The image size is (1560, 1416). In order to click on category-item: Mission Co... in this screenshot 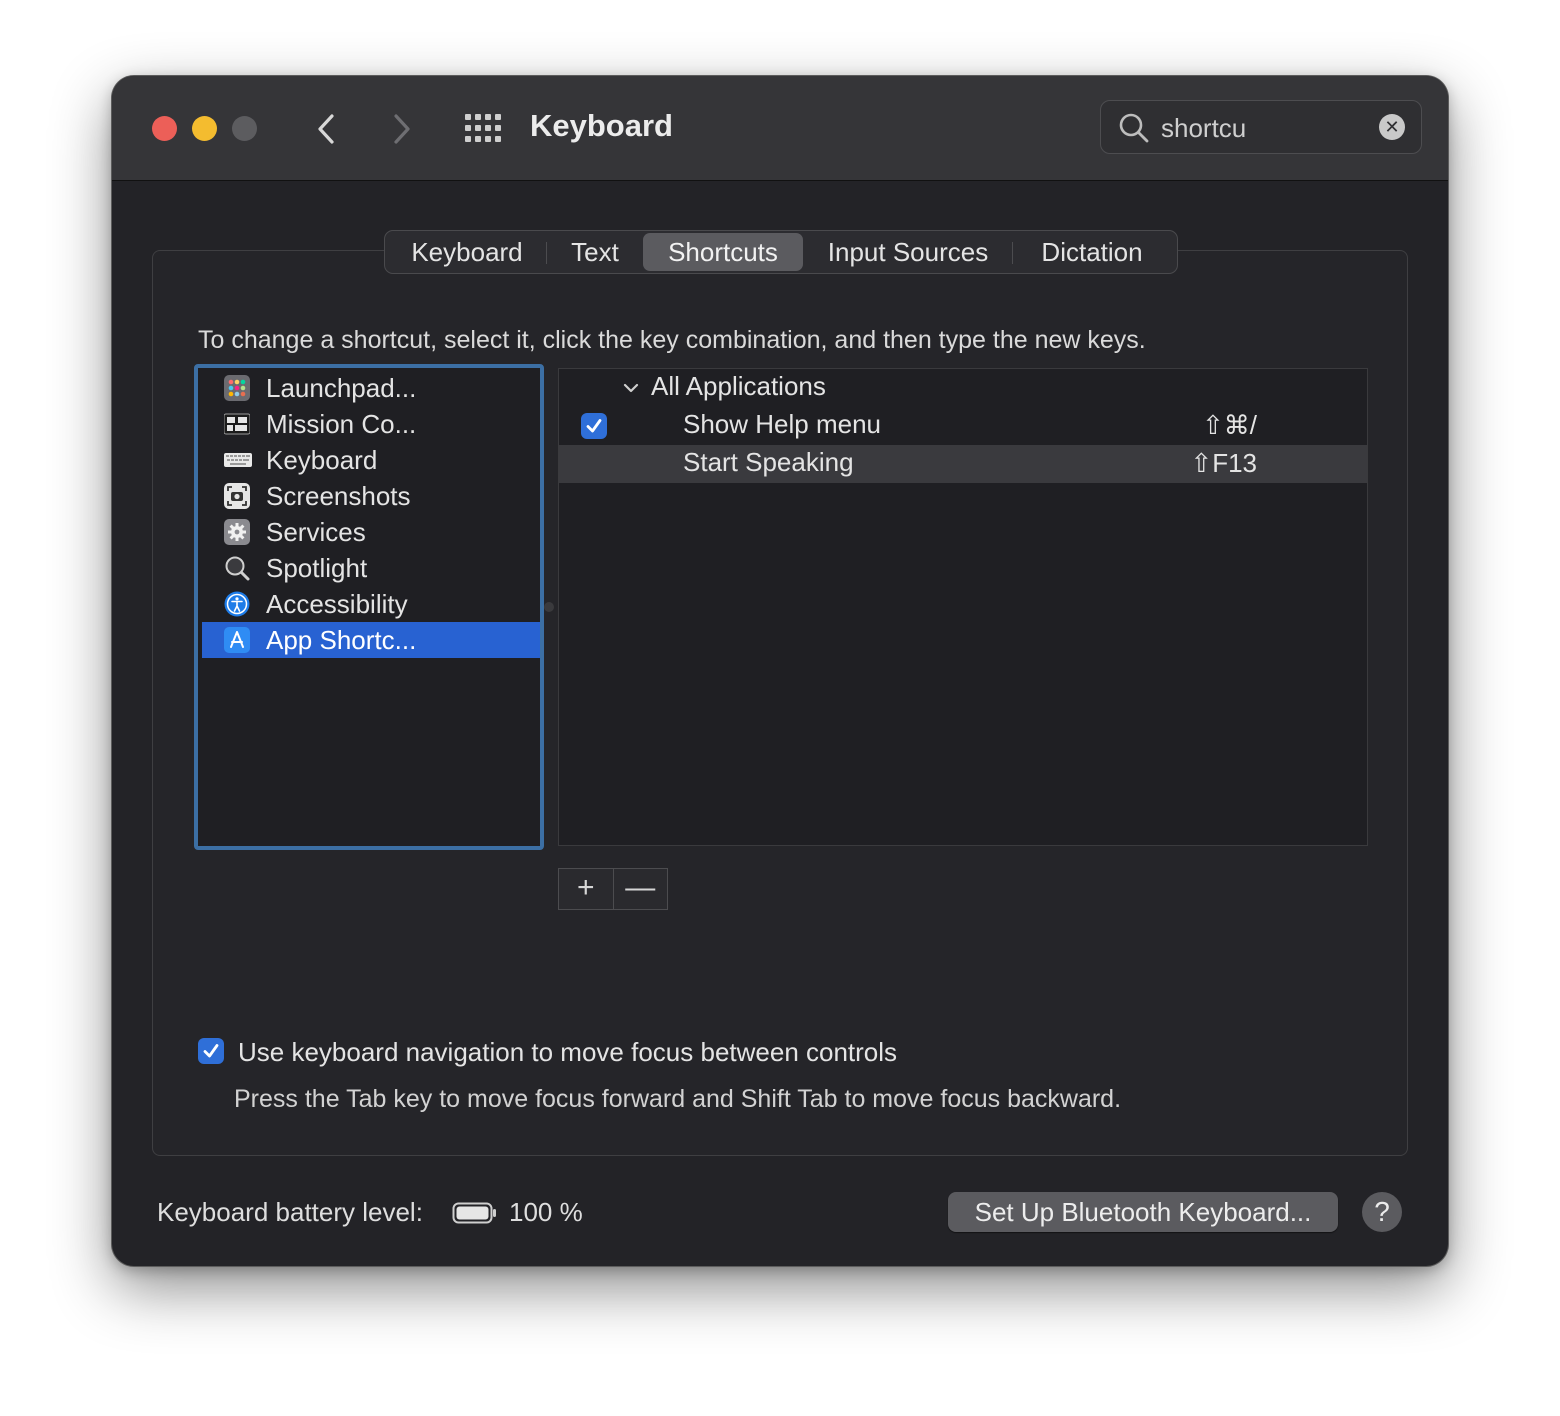, I will do `click(371, 424)`.